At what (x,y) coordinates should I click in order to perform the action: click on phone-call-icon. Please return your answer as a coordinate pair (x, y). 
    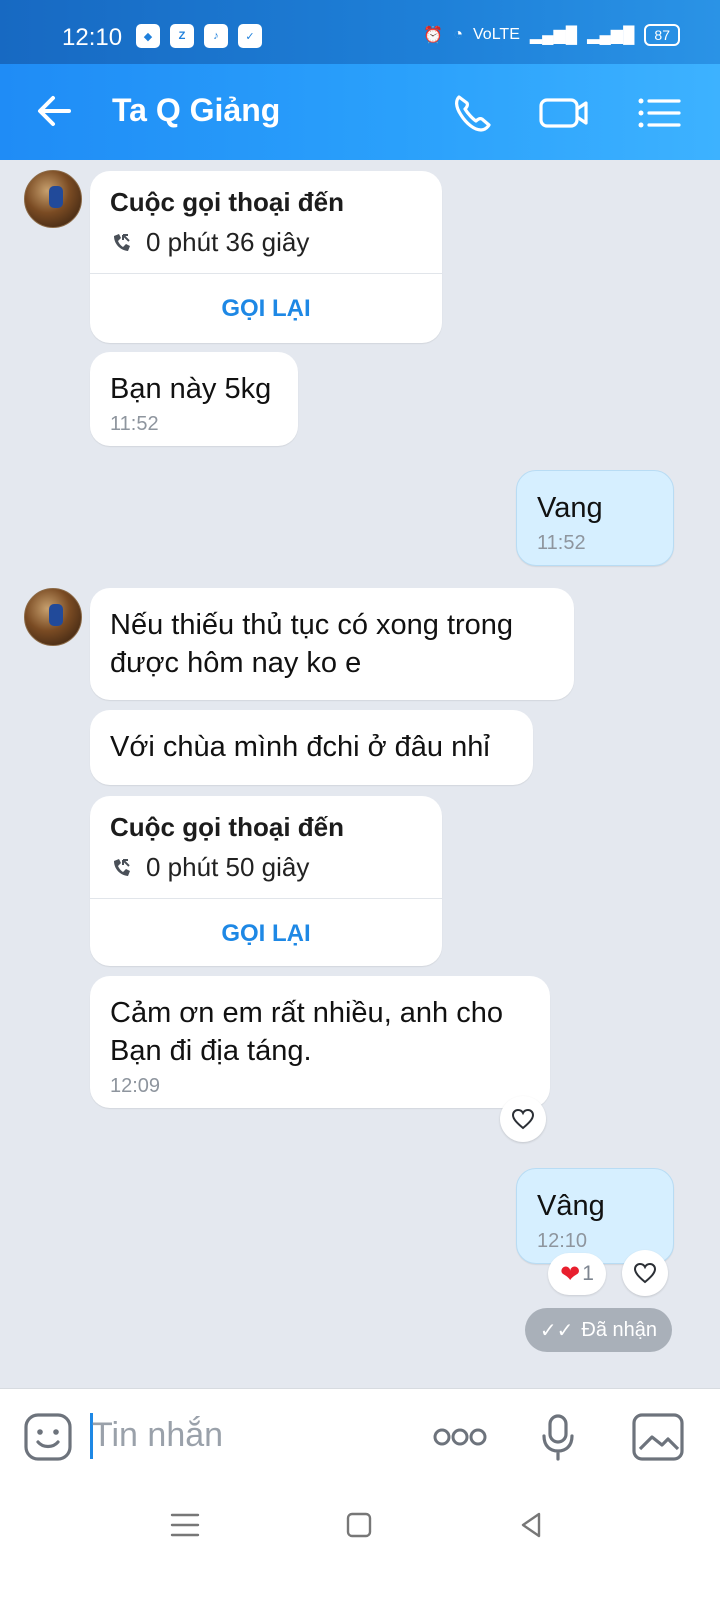
    Looking at the image, I should click on (472, 113).